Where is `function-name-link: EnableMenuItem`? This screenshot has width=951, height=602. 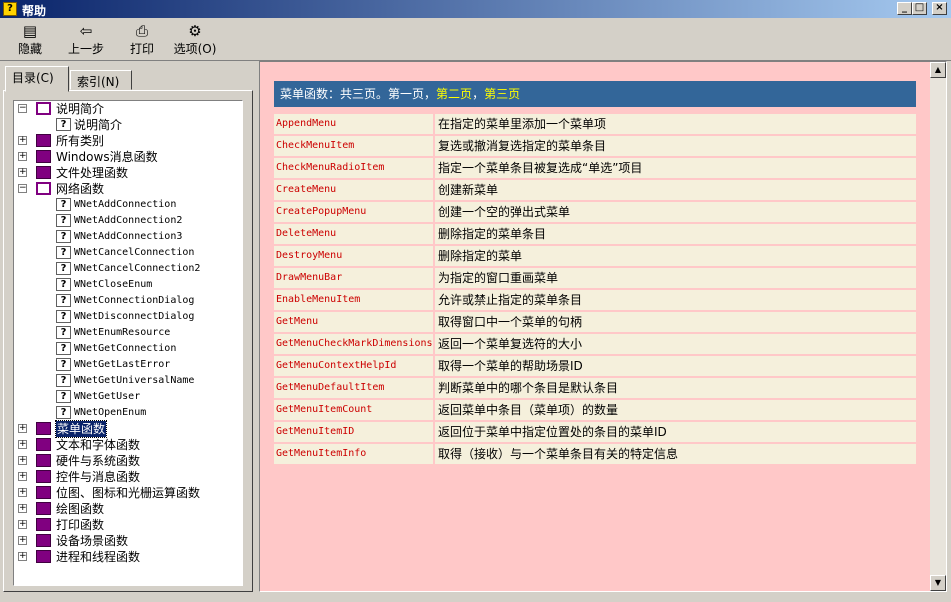 function-name-link: EnableMenuItem is located at coordinates (353, 300).